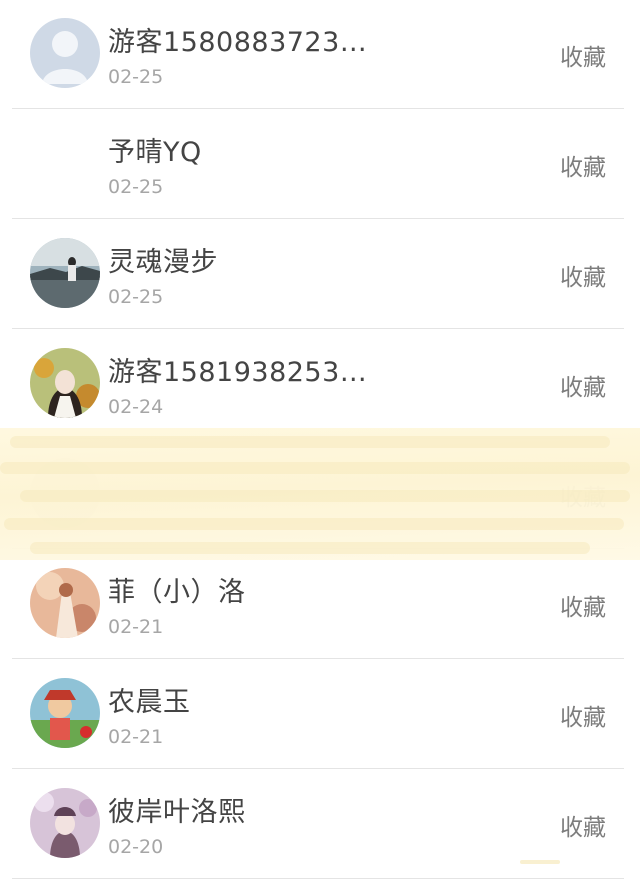 The height and width of the screenshot is (879, 640). Describe the element at coordinates (136, 407) in the screenshot. I see `date-label: 02-24` at that location.